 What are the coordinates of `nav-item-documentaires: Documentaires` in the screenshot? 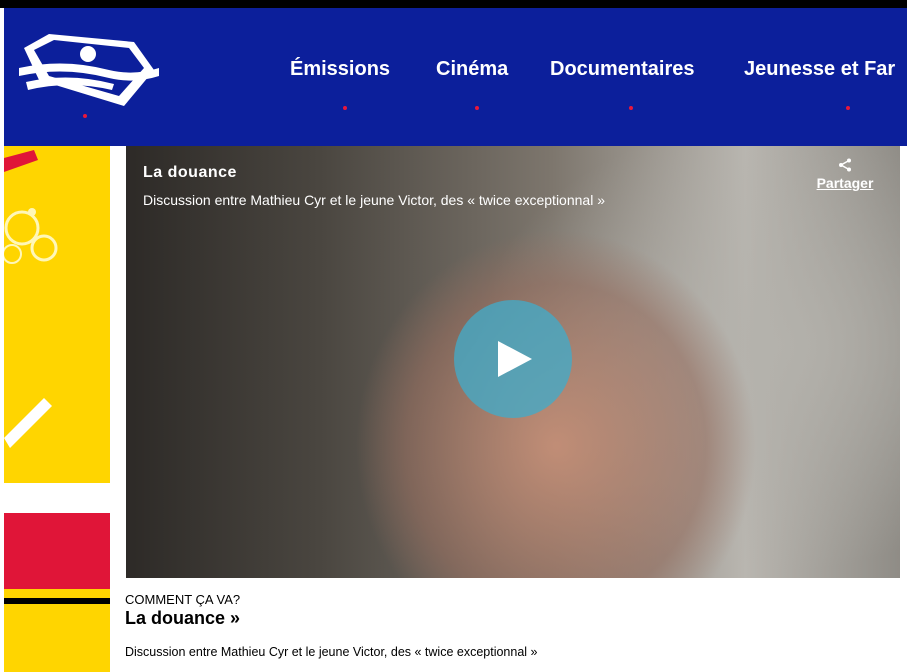 It's located at (622, 69).